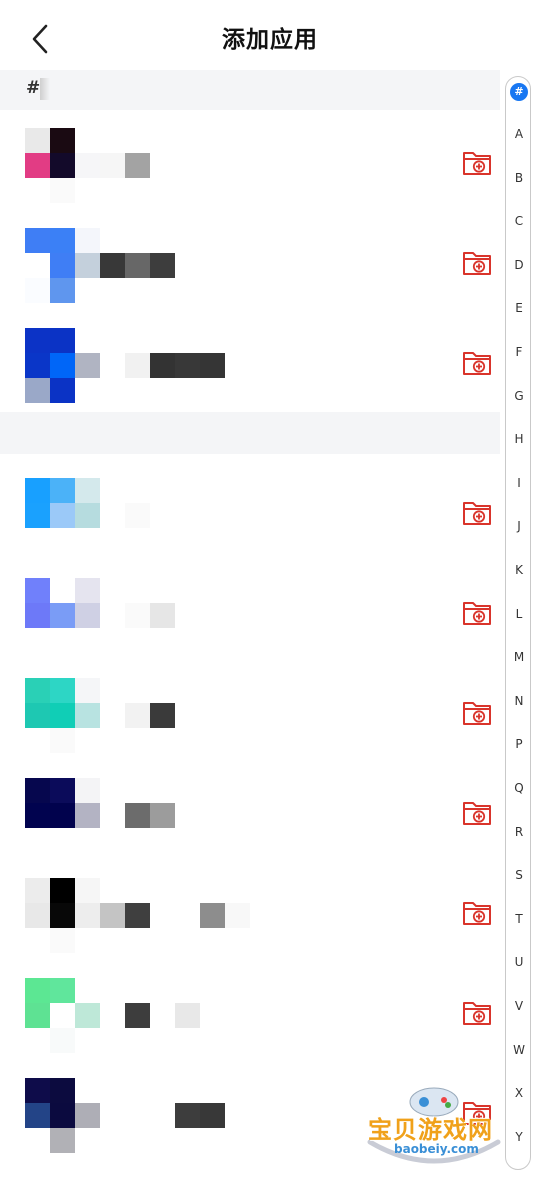 This screenshot has width=540, height=1178. I want to click on section-label-redaction, so click(45, 89).